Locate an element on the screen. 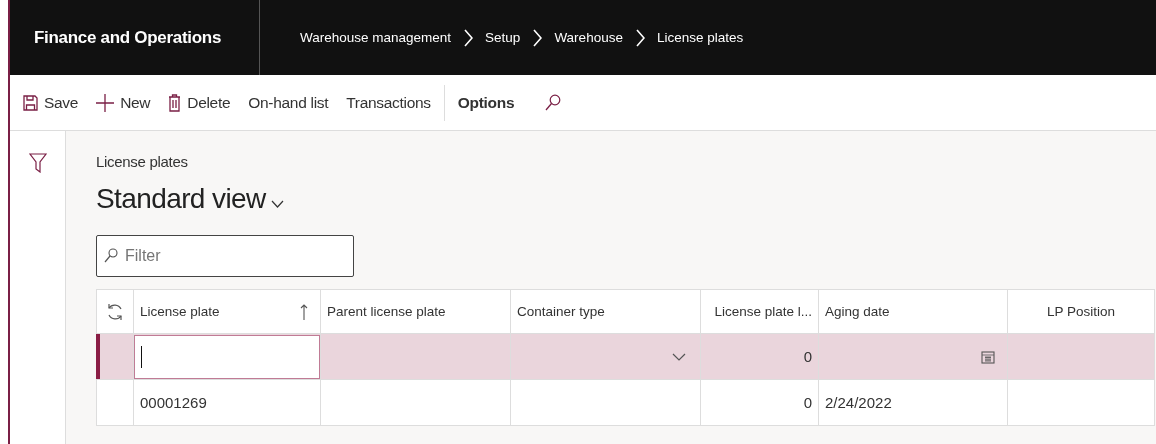 Image resolution: width=1156 pixels, height=444 pixels. column-header: Aging date is located at coordinates (857, 311).